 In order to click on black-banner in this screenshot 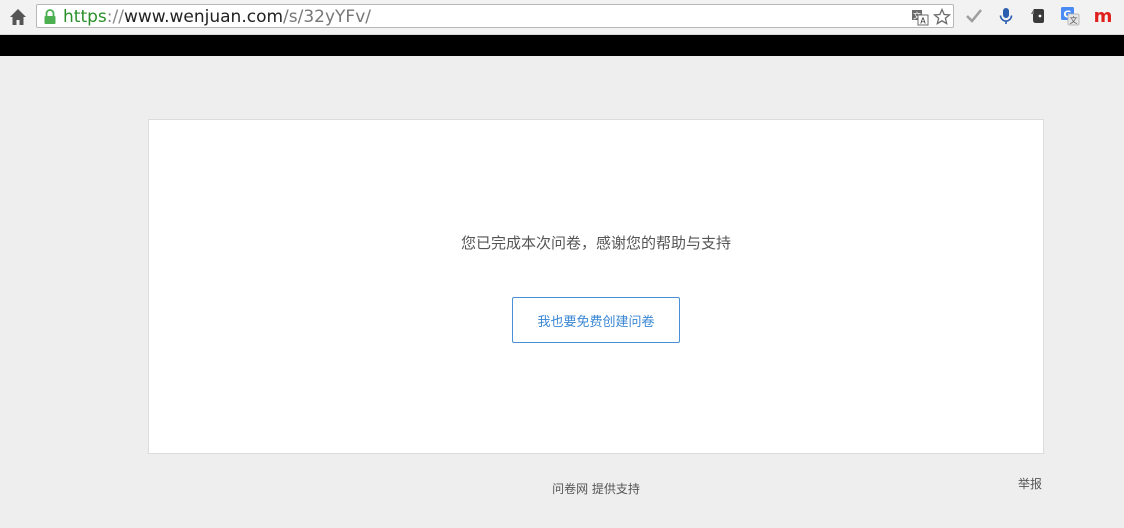, I will do `click(562, 45)`.